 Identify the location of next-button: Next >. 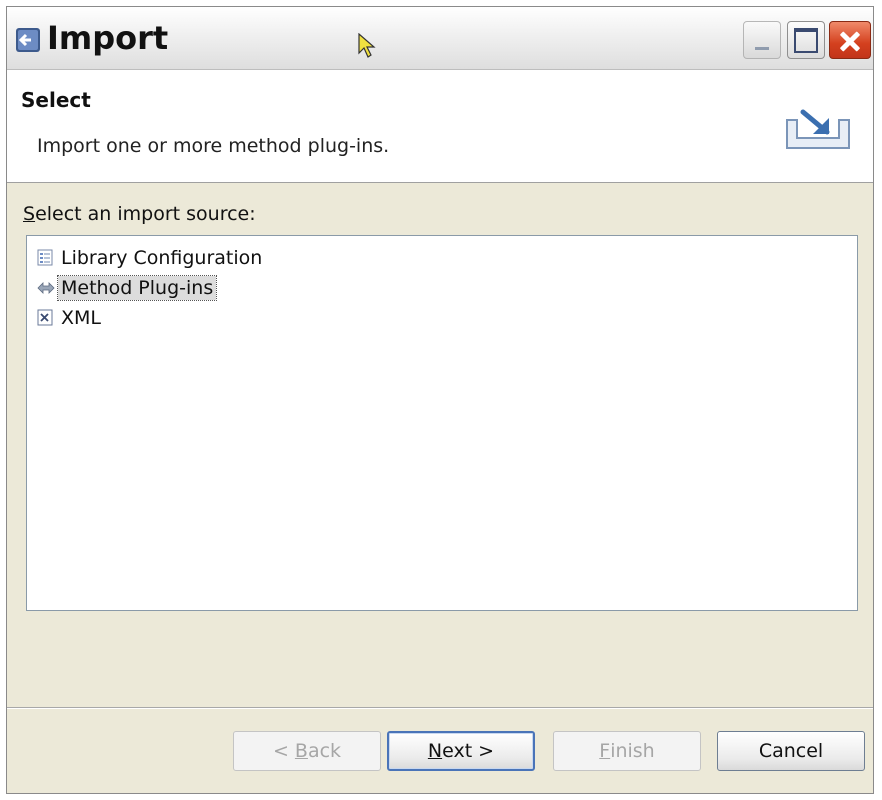
(461, 751).